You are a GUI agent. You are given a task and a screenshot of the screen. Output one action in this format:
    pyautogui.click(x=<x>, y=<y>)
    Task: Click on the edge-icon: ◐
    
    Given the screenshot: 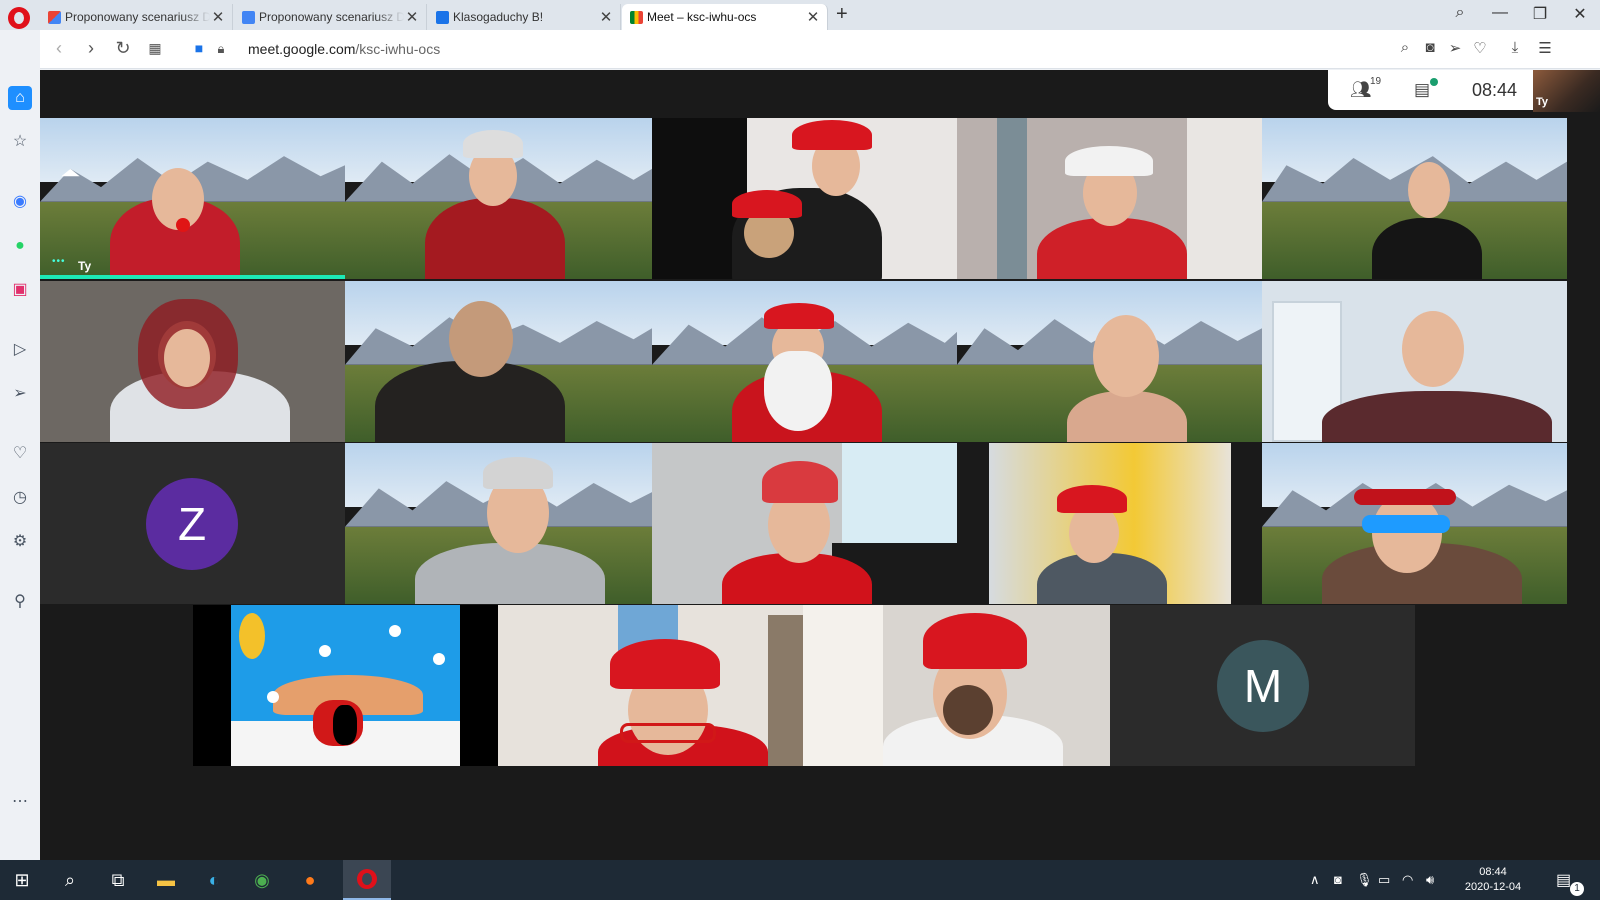 What is the action you would take?
    pyautogui.click(x=214, y=880)
    